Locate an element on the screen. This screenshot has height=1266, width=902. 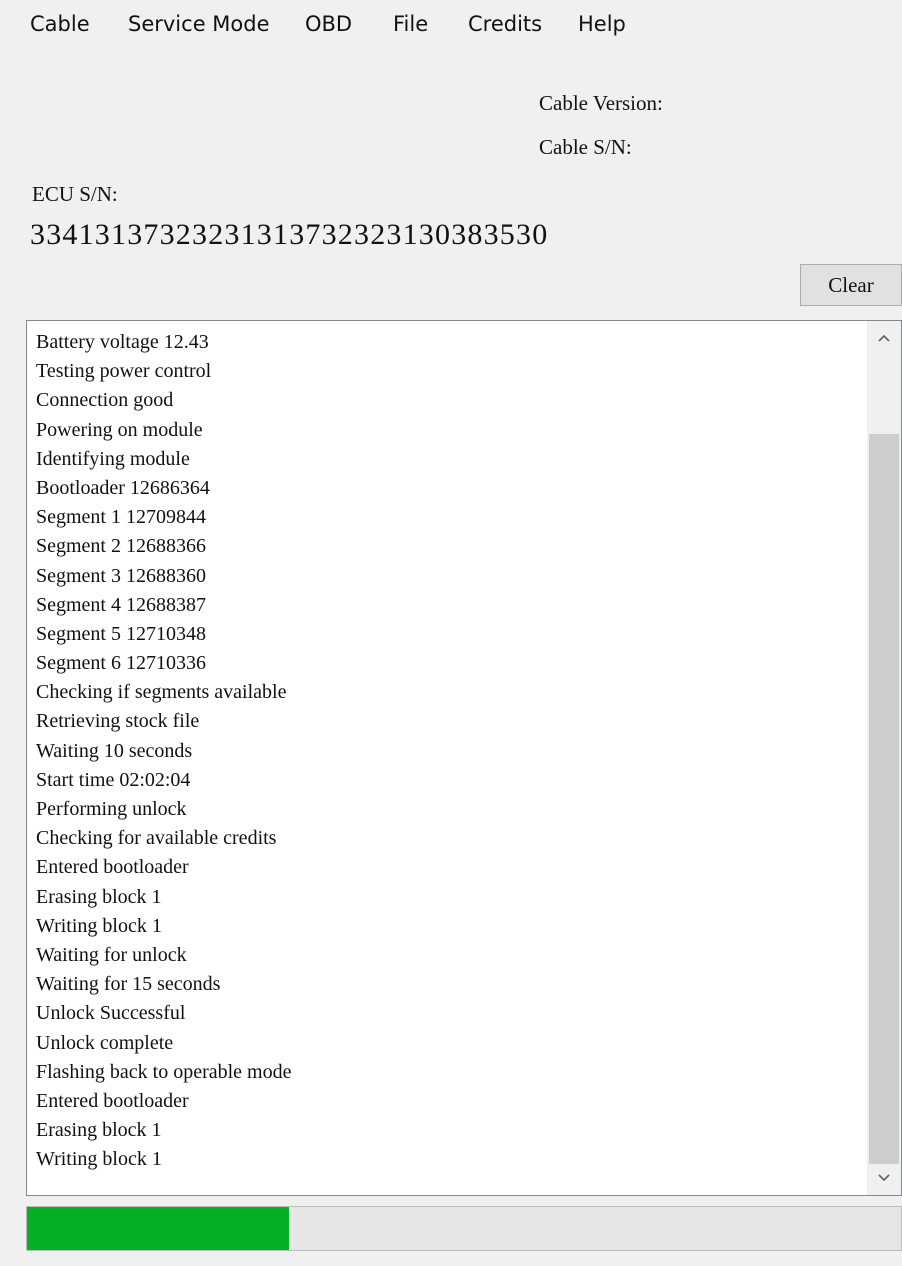
log-line: Performing unlock is located at coordinates (111, 809).